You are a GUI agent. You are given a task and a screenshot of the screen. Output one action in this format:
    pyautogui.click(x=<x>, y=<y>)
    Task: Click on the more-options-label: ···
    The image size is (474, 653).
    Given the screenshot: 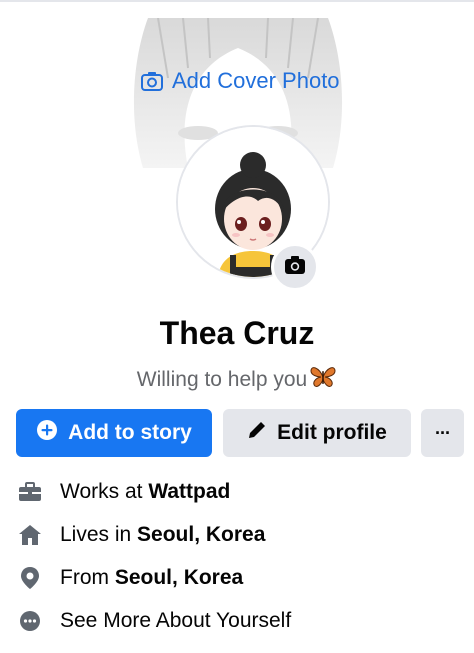 What is the action you would take?
    pyautogui.click(x=443, y=432)
    